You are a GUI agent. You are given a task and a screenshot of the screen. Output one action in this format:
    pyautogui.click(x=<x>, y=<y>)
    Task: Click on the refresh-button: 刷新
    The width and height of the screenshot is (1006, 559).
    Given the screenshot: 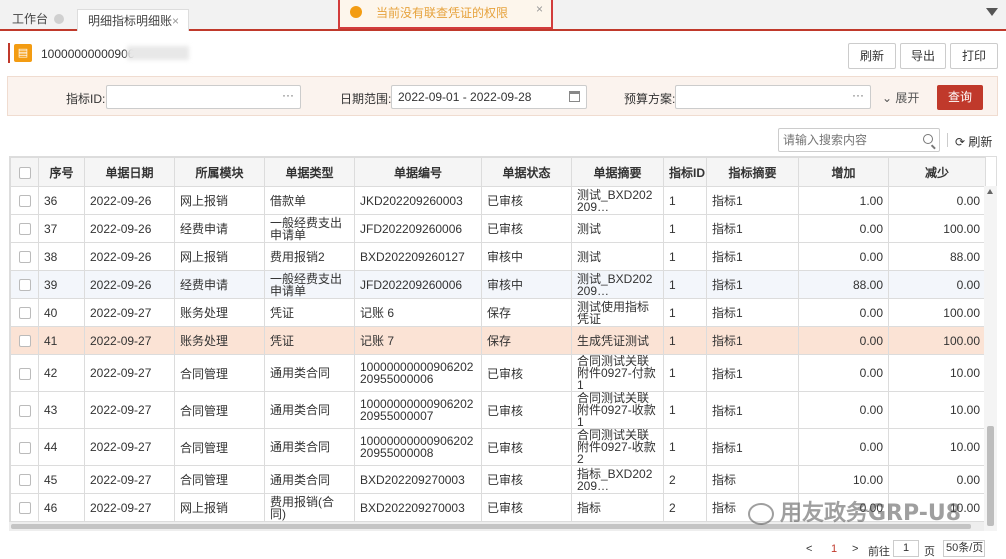 What is the action you would take?
    pyautogui.click(x=872, y=56)
    